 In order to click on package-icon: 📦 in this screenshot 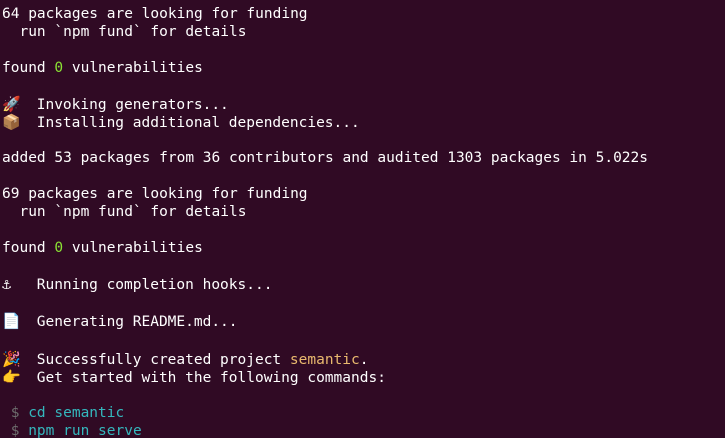, I will do `click(11, 122)`.